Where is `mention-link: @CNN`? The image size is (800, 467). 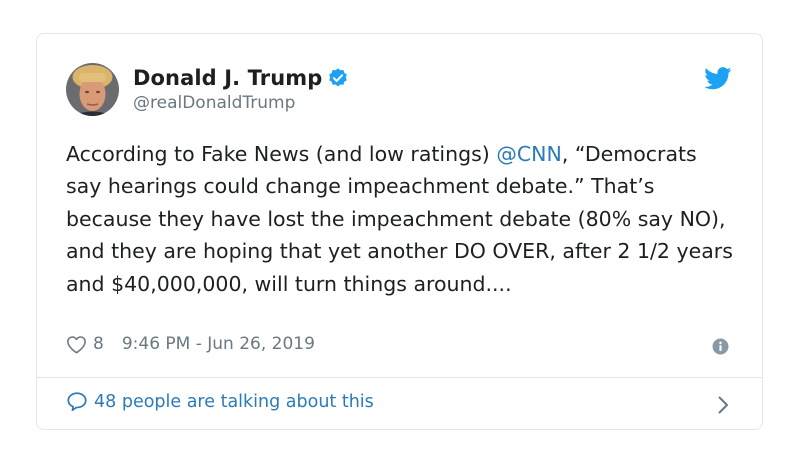
mention-link: @CNN is located at coordinates (528, 154).